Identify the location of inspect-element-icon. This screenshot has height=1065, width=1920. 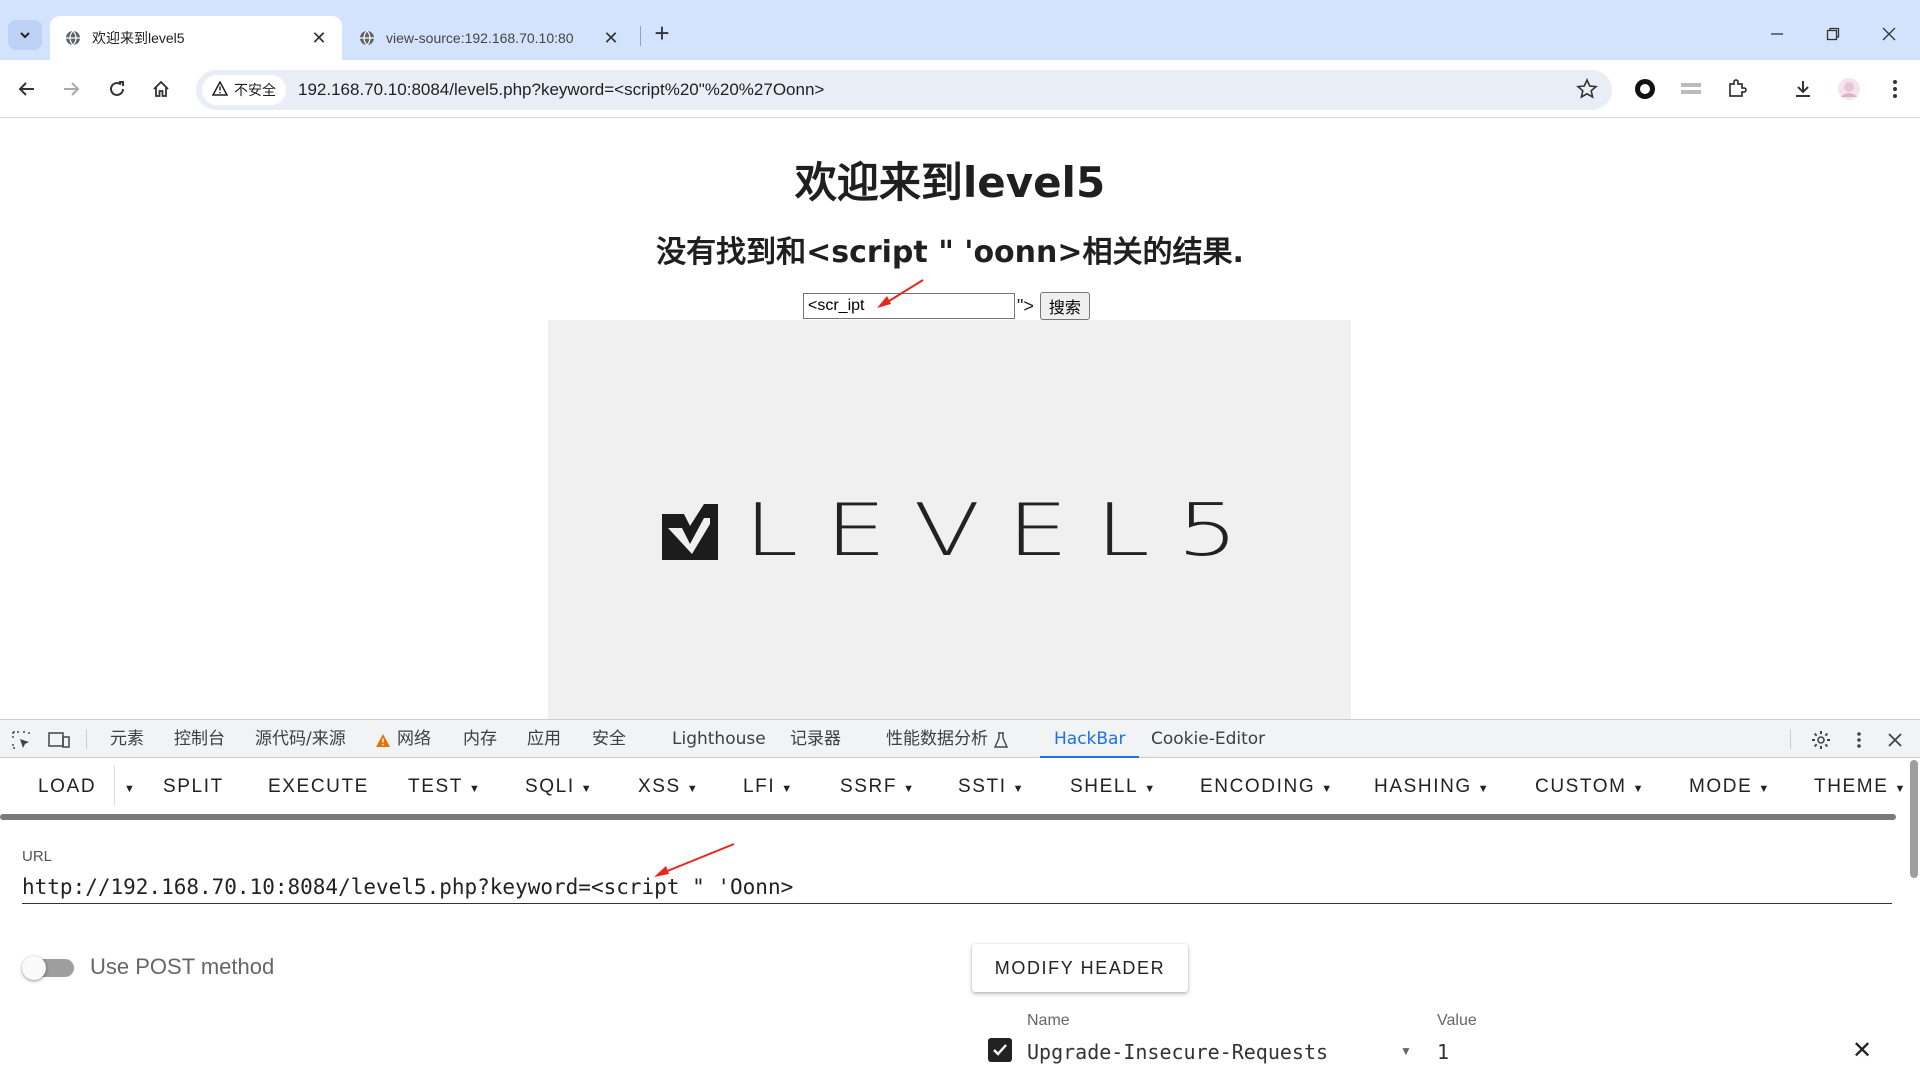
(21, 740).